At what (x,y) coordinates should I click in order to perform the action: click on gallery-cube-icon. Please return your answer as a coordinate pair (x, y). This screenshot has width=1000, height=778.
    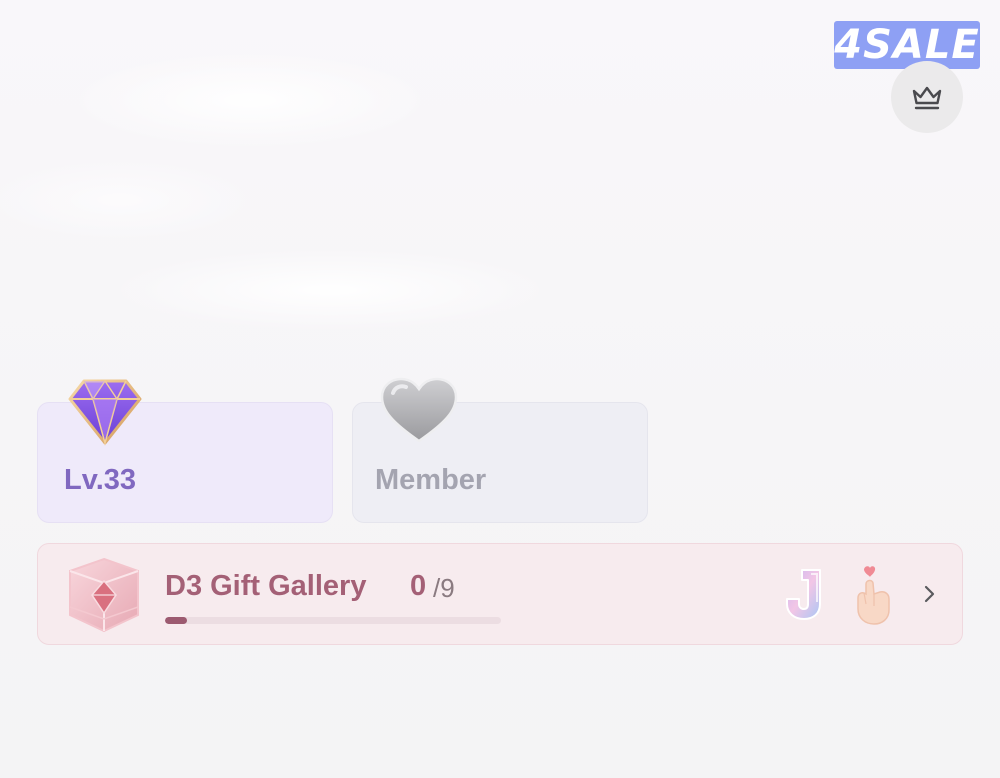
    Looking at the image, I should click on (104, 595).